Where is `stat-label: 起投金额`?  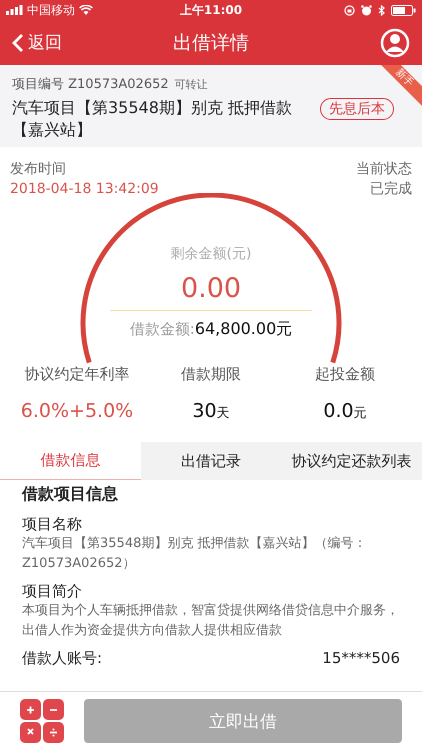 stat-label: 起投金额 is located at coordinates (345, 374).